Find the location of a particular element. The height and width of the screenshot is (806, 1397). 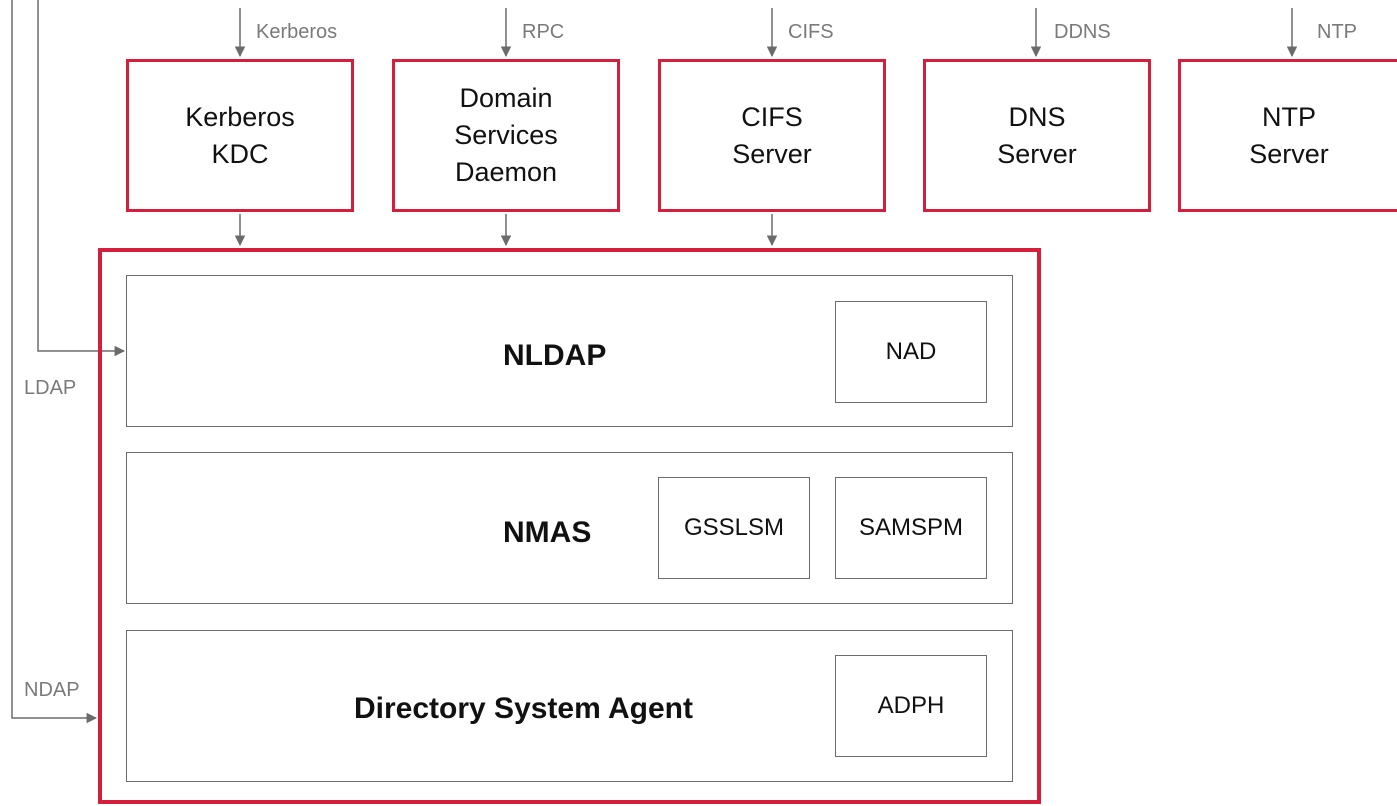

domain-services-line-2: Services is located at coordinates (506, 135).